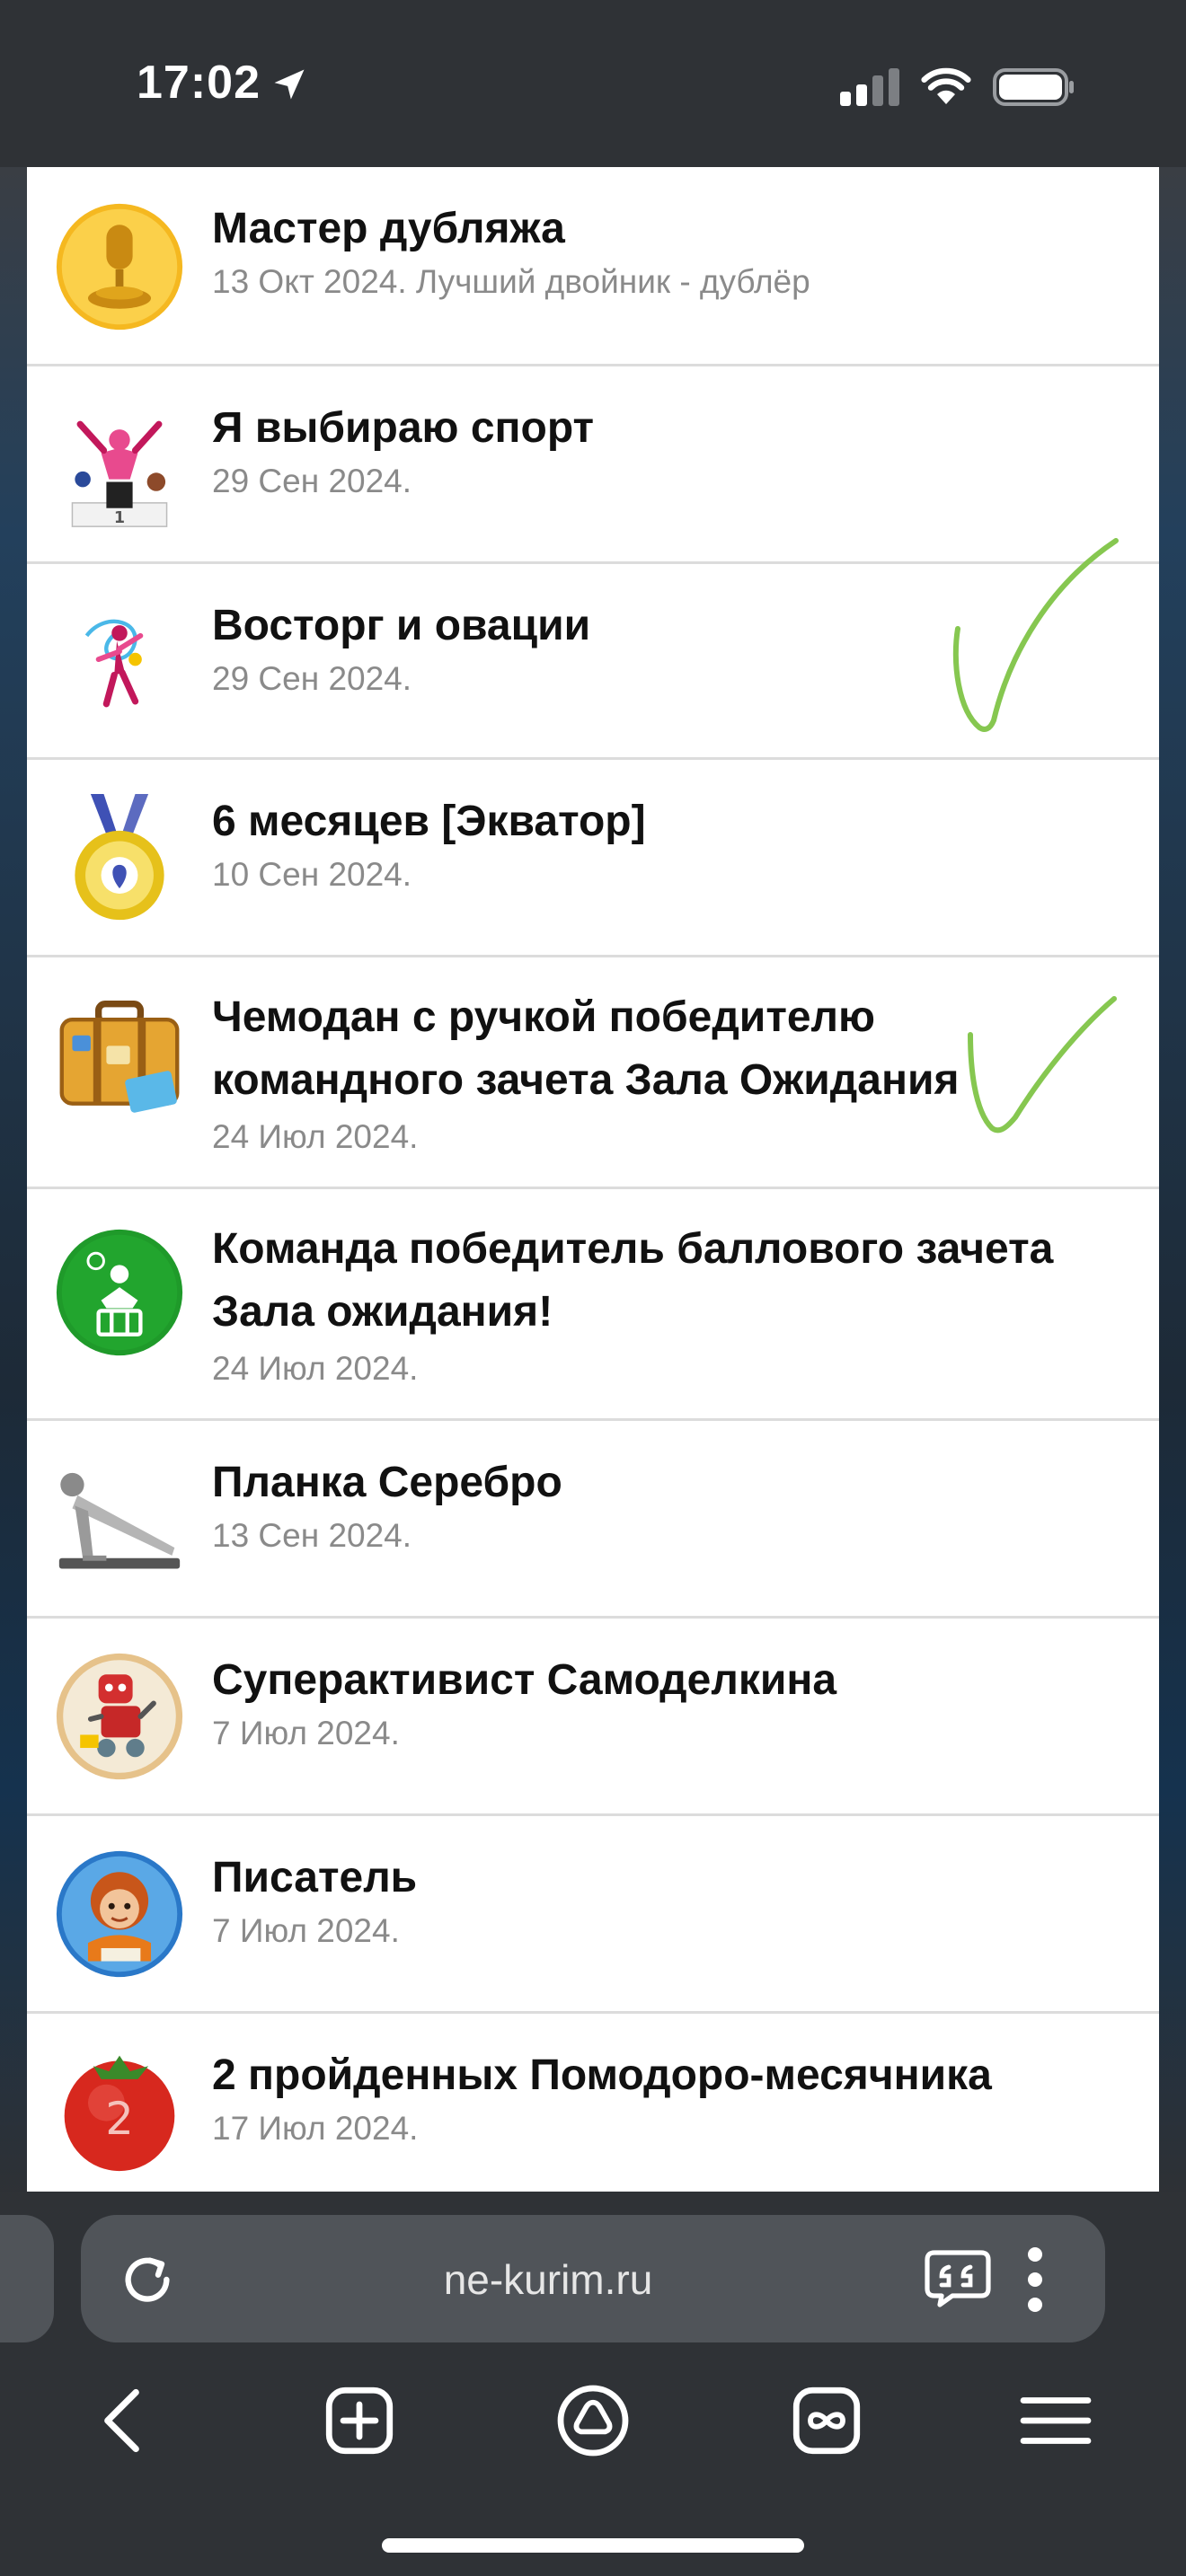 The image size is (1186, 2576). I want to click on new-tab-button, so click(359, 2420).